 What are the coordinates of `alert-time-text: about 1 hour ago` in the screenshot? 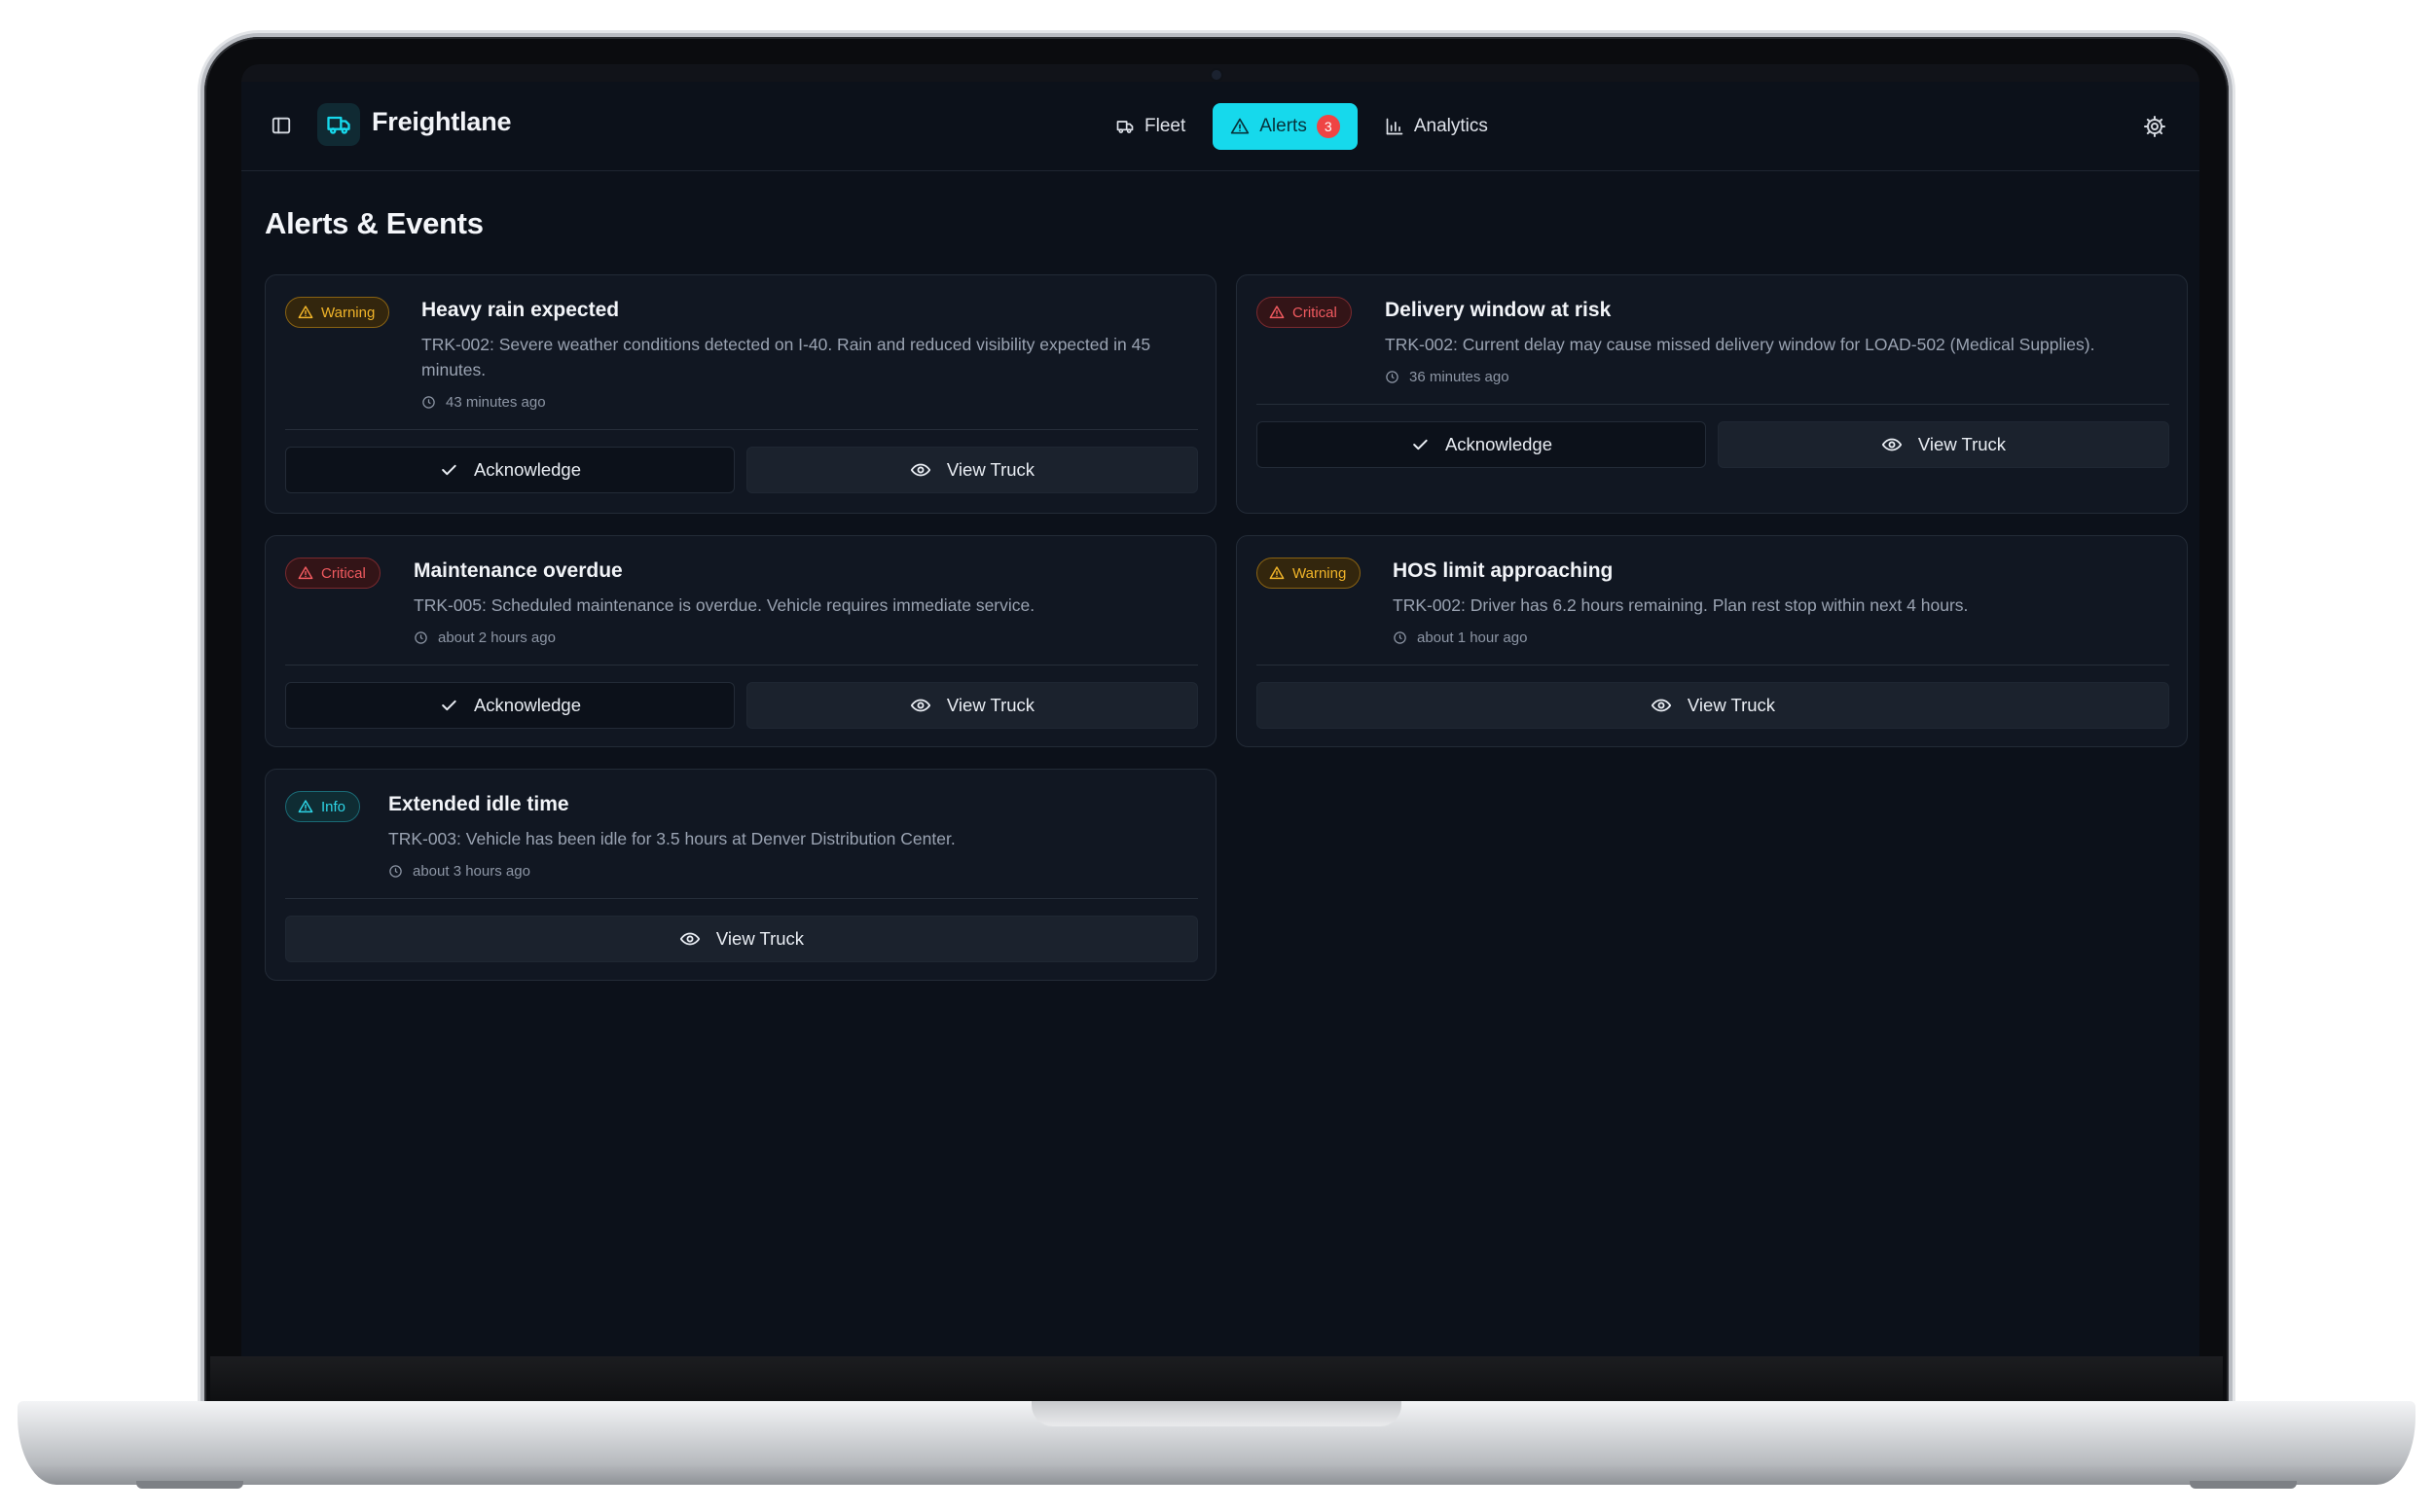 It's located at (1472, 638).